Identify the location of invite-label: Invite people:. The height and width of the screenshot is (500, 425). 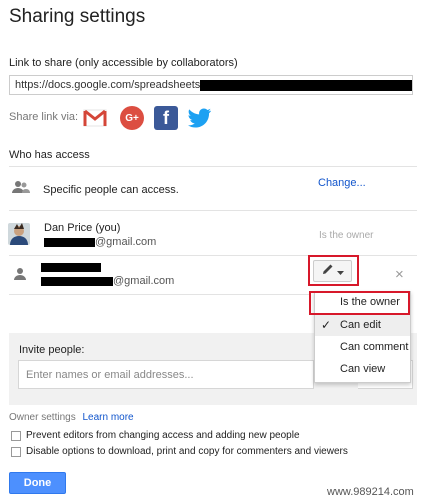
(52, 350).